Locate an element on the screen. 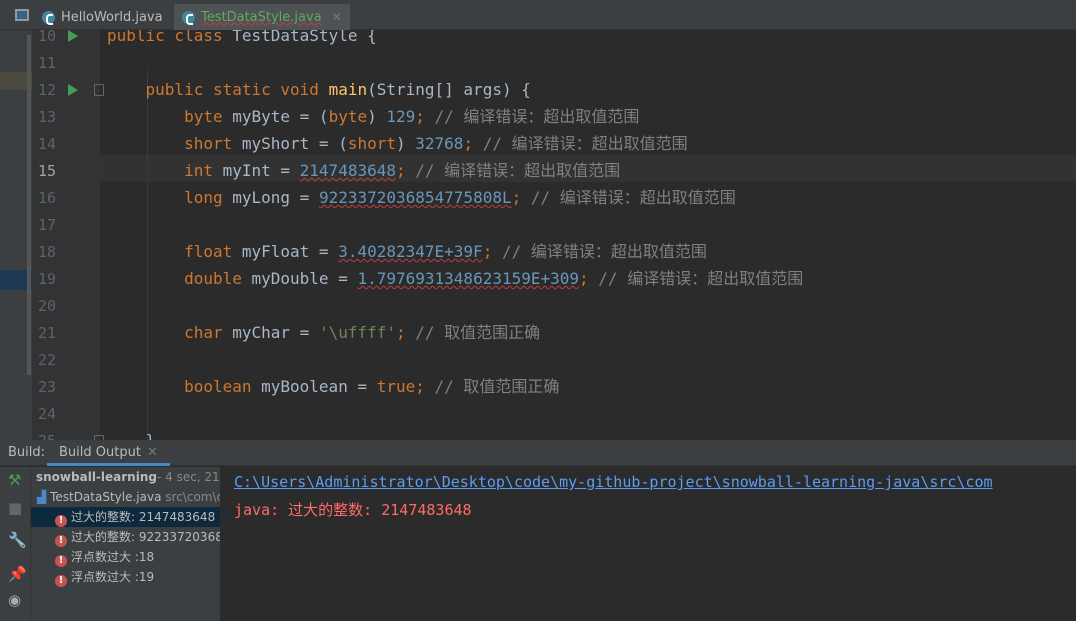 This screenshot has width=1076, height=621. file-path: src\com\c is located at coordinates (192, 497).